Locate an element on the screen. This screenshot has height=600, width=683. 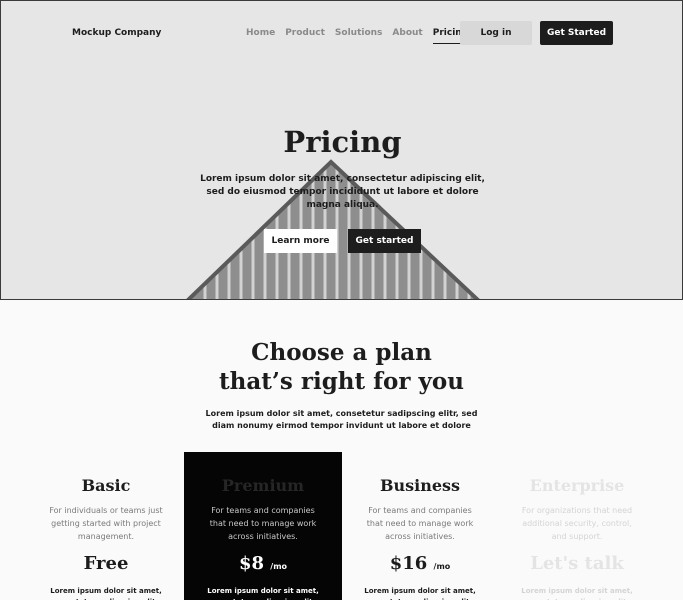
nav-link-solutions: Solutions is located at coordinates (359, 36).